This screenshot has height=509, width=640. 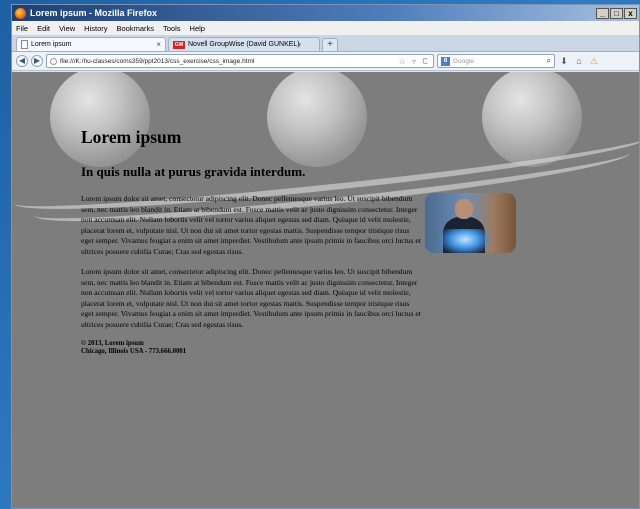 What do you see at coordinates (465, 241) in the screenshot?
I see `photo-glow` at bounding box center [465, 241].